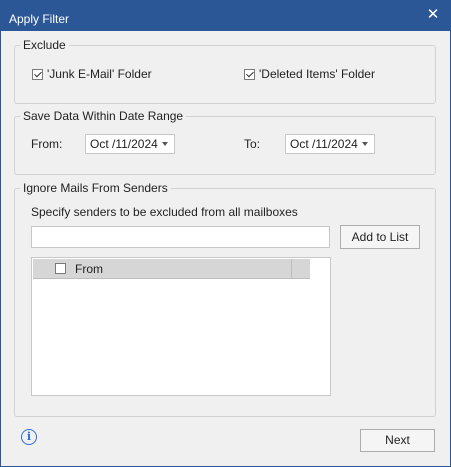 Image resolution: width=451 pixels, height=467 pixels. What do you see at coordinates (99, 74) in the screenshot?
I see `junk-email-label: 'Junk E-Mail' Folder` at bounding box center [99, 74].